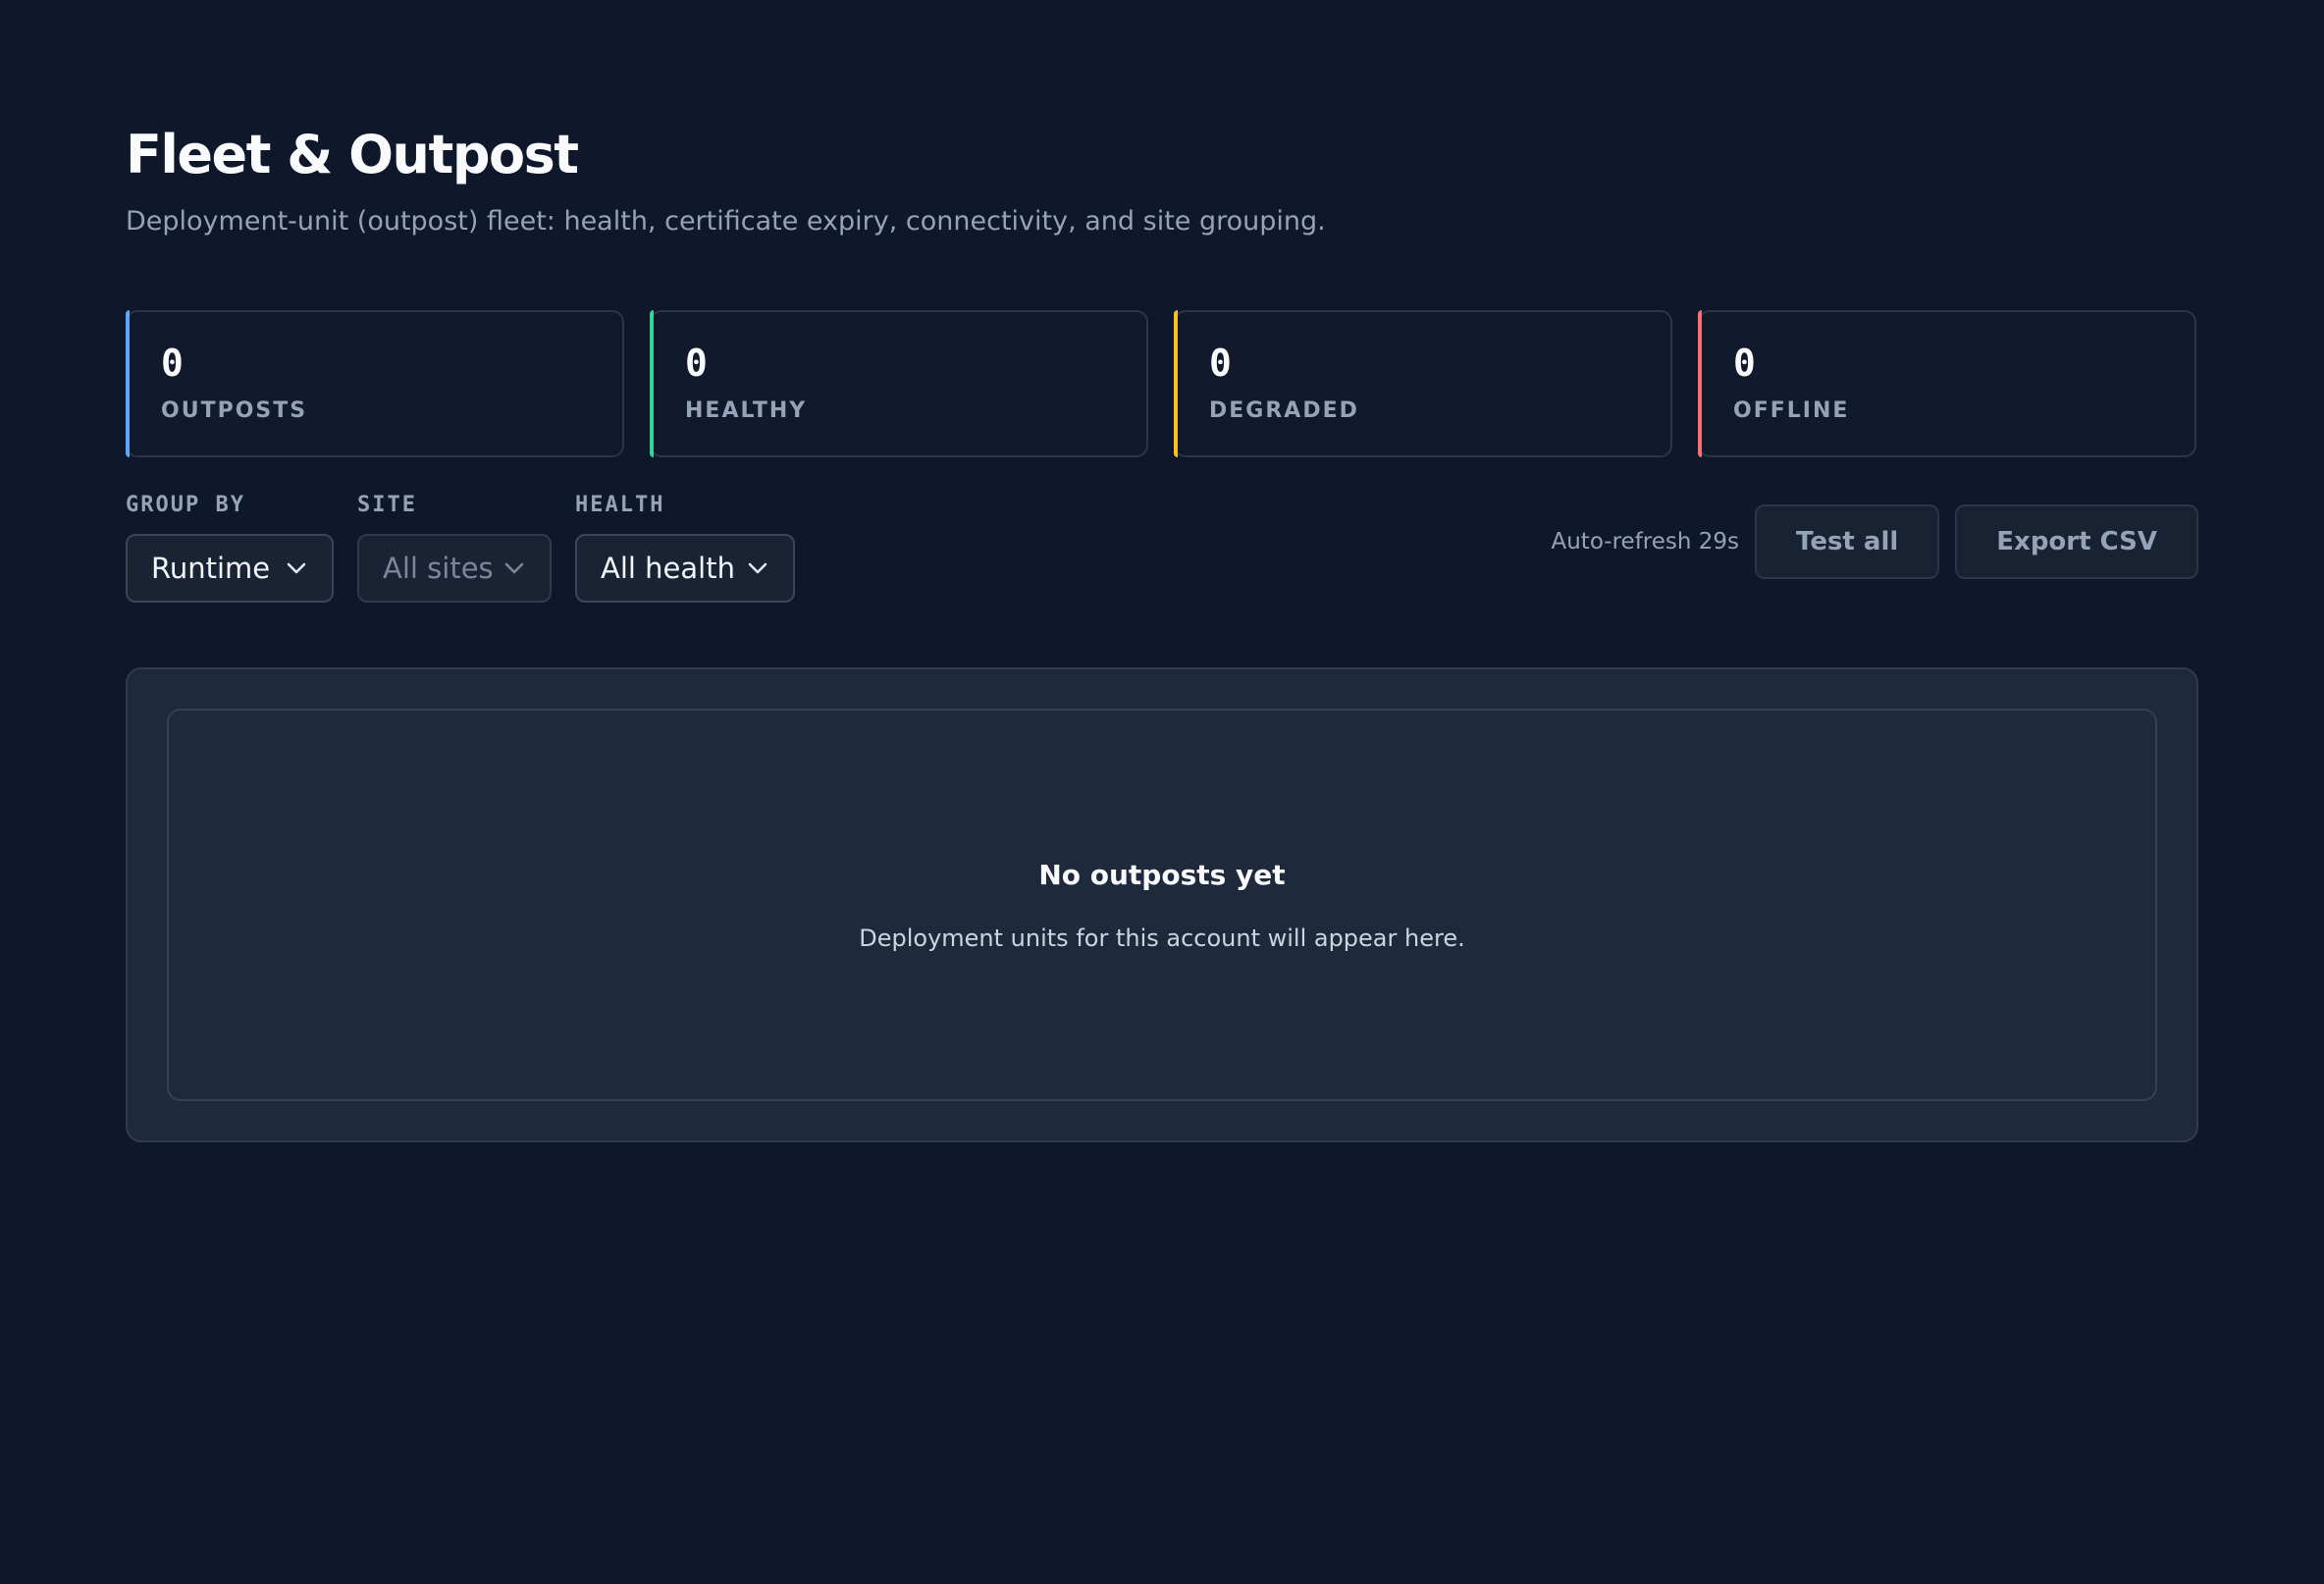 This screenshot has width=2324, height=1584. I want to click on group-by-select: Runtime, so click(230, 569).